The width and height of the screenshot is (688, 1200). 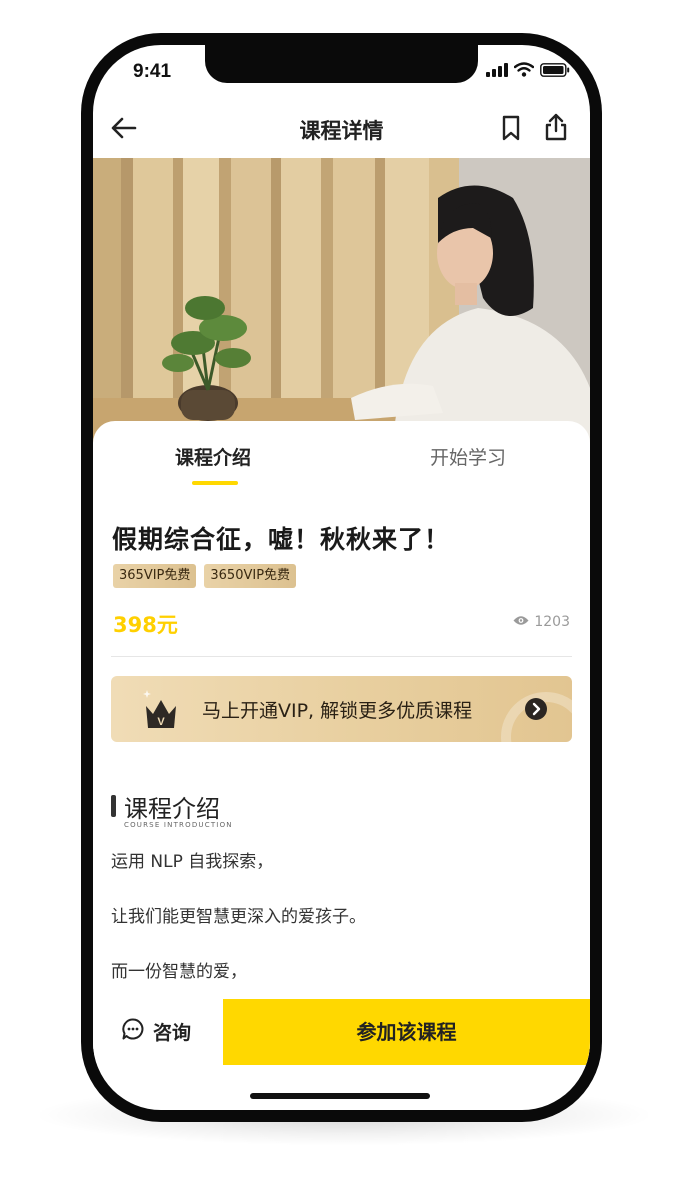 I want to click on crown-letter: V, so click(x=161, y=722).